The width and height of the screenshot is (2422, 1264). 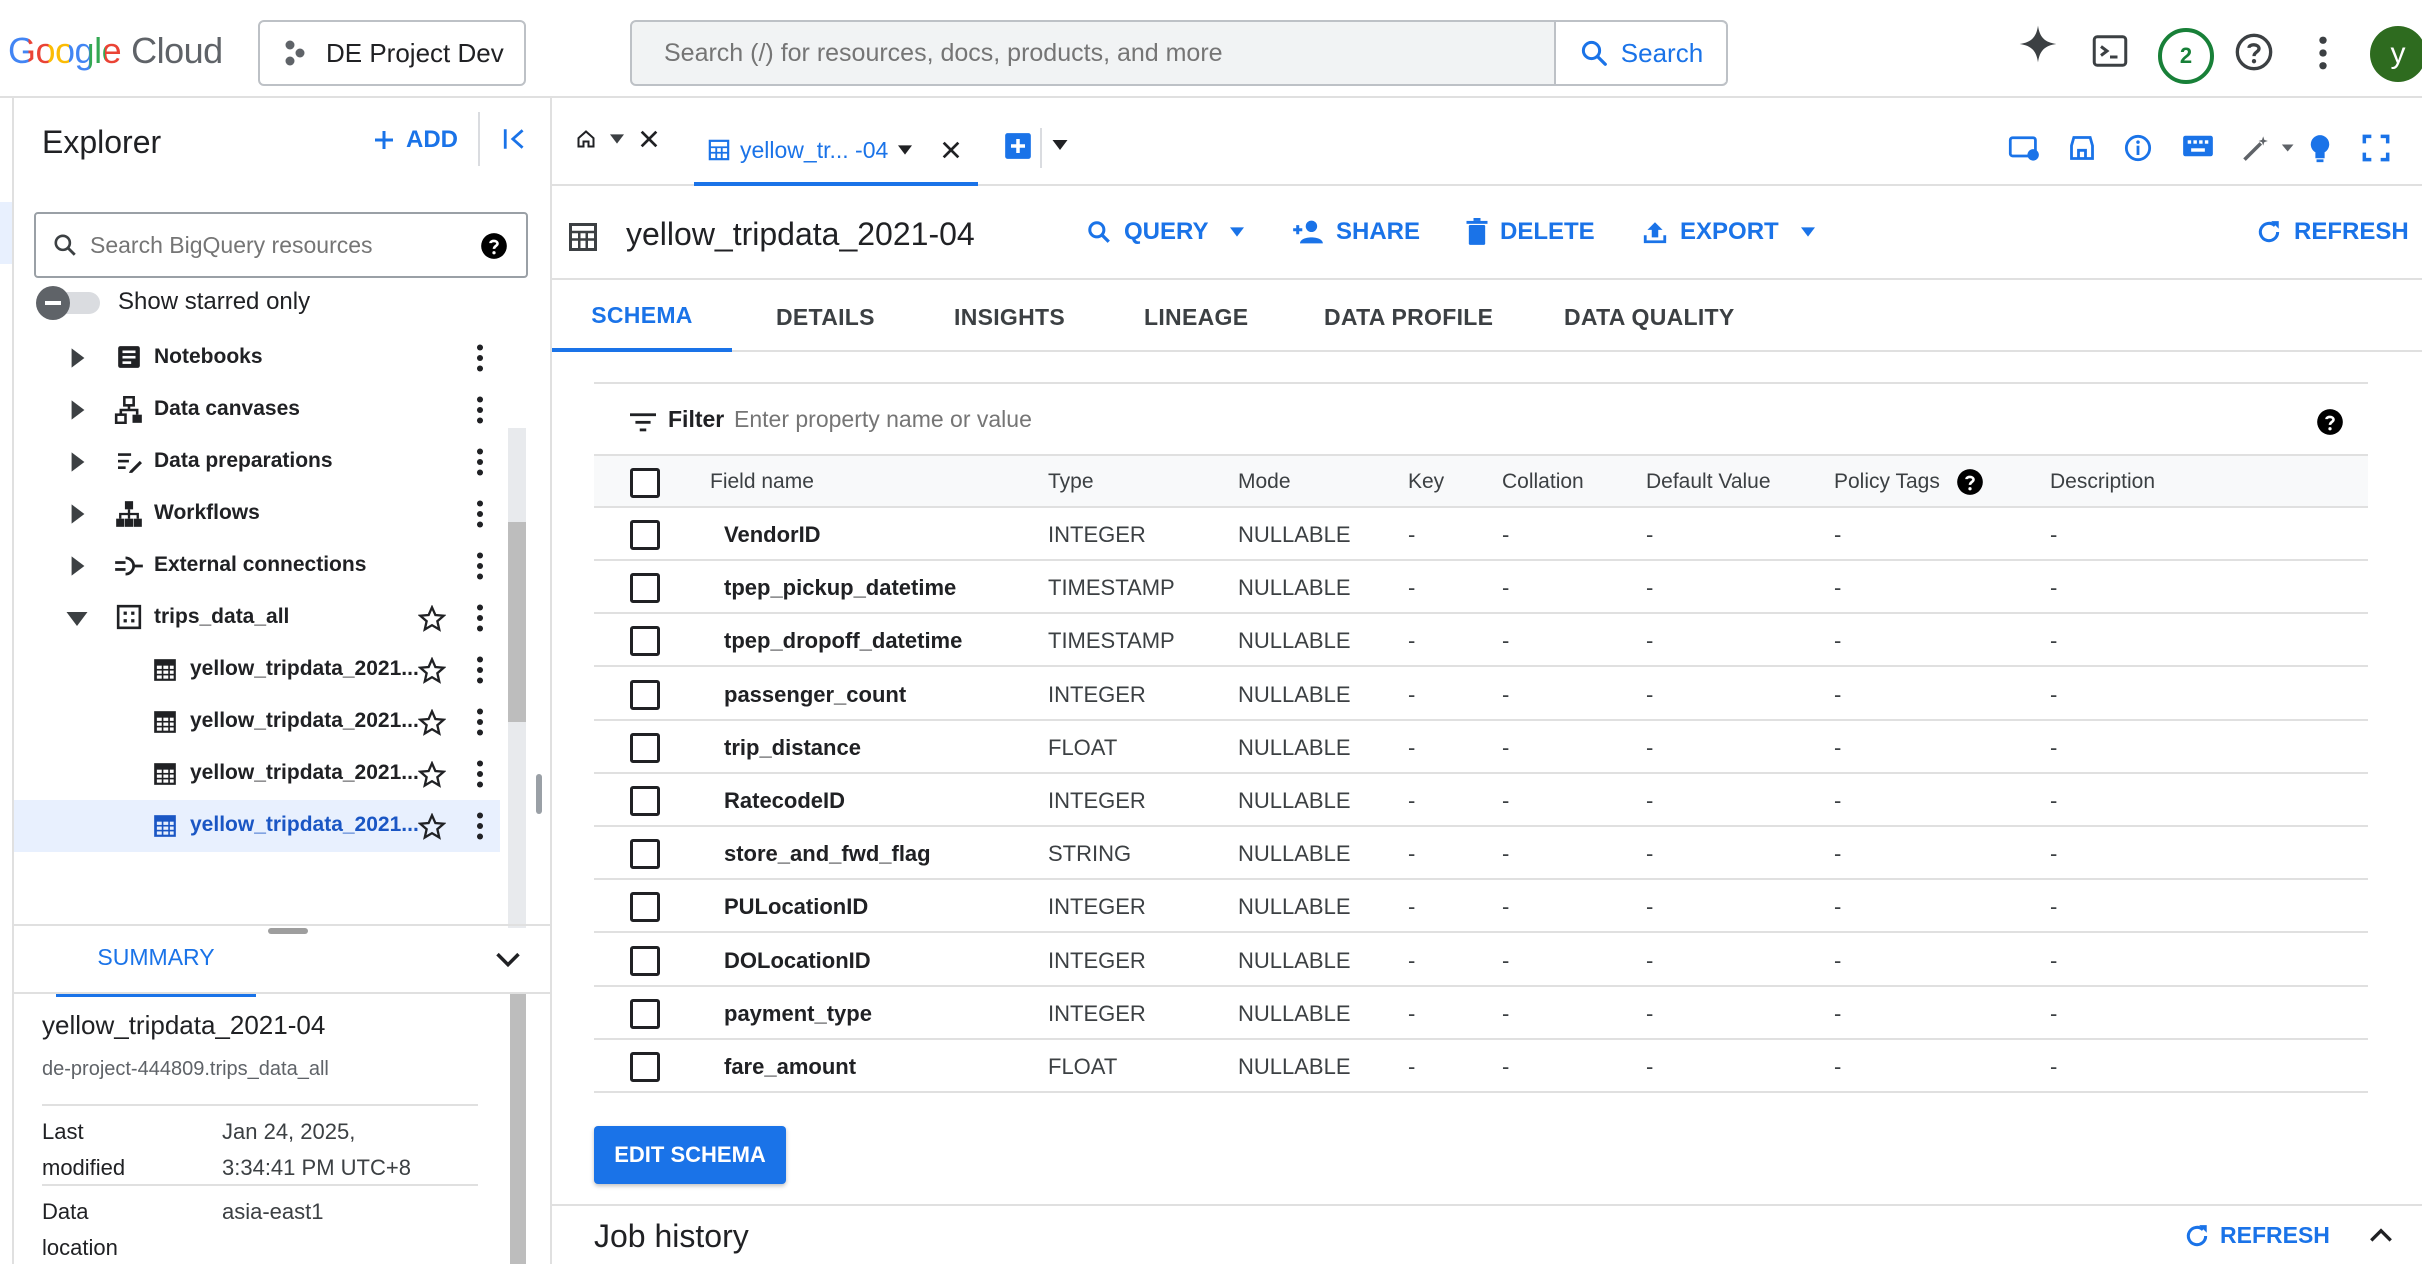 I want to click on add-button: ADD, so click(x=415, y=140).